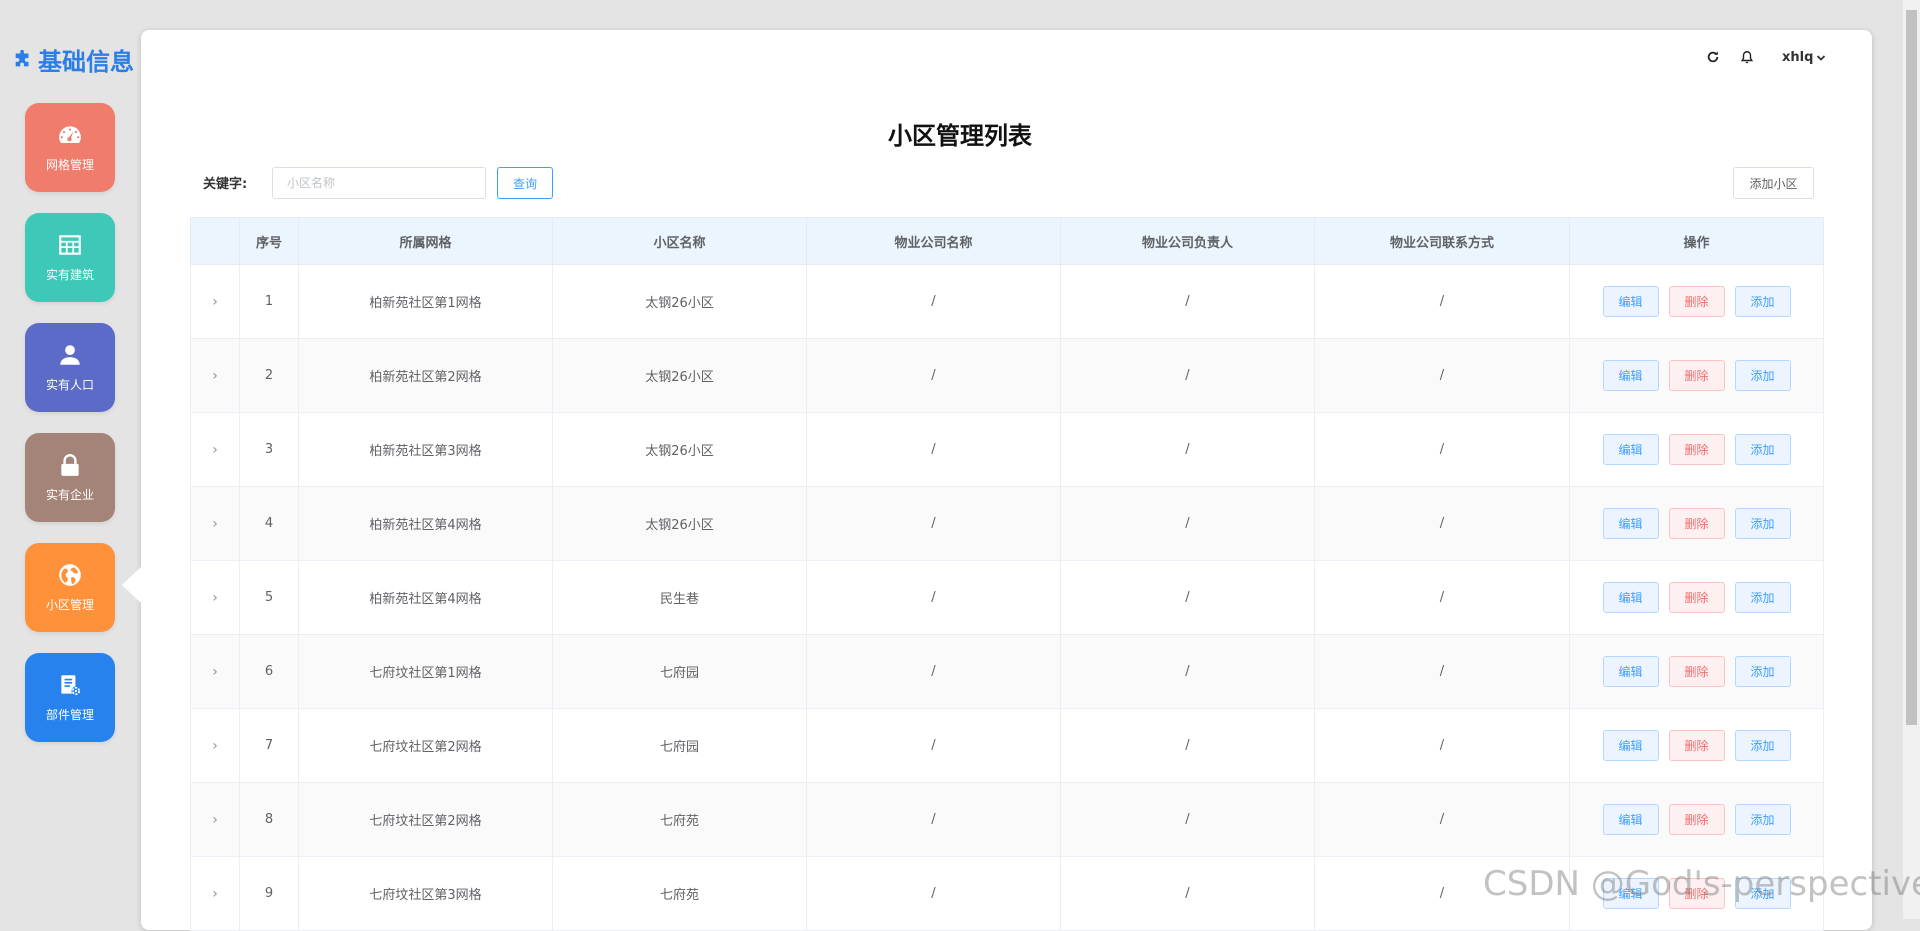  Describe the element at coordinates (1007, 597) in the screenshot. I see `table-row: › 5 柏新苑社区第4网格 民生巷 / / / 编辑 删除 添加` at that location.